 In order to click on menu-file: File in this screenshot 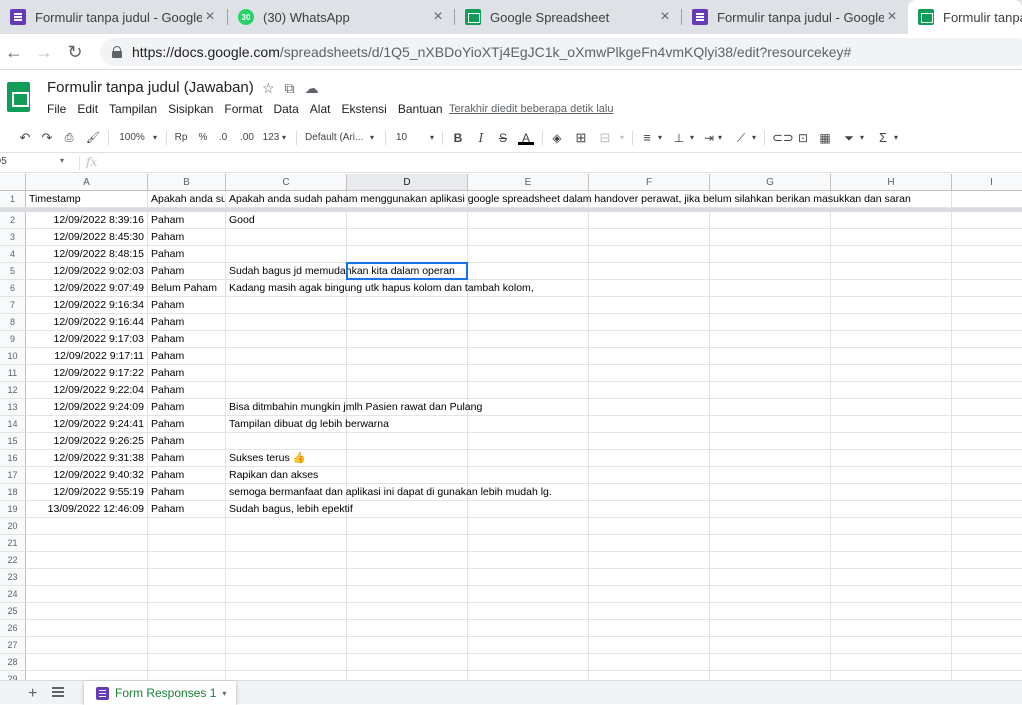, I will do `click(56, 109)`.